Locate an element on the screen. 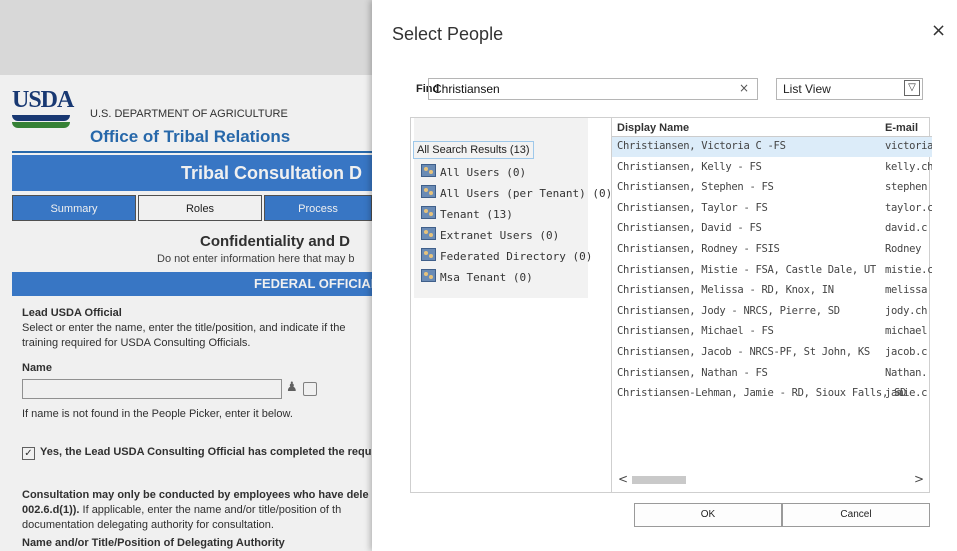 This screenshot has width=957, height=551. email-cell: Nathan. is located at coordinates (906, 372).